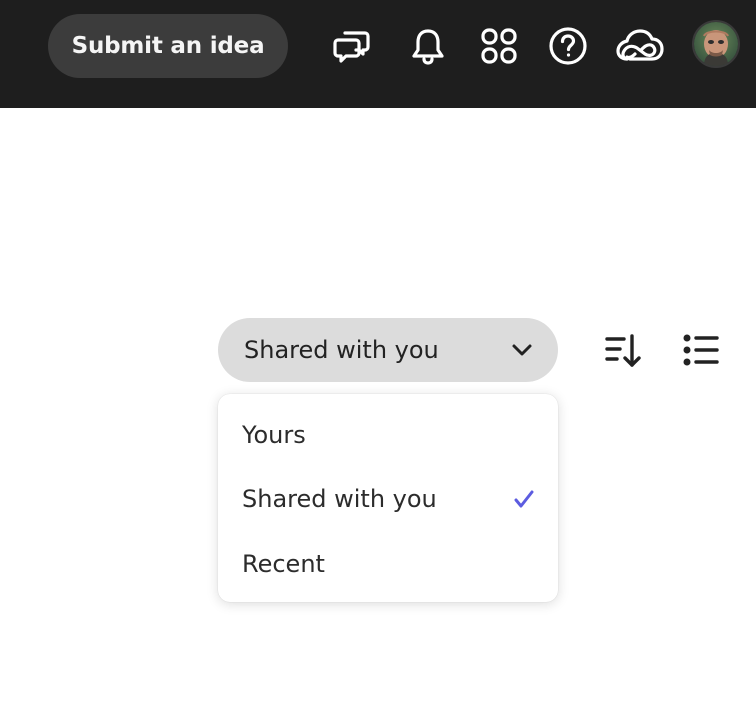 Image resolution: width=756 pixels, height=718 pixels. What do you see at coordinates (640, 46) in the screenshot?
I see `creative-cloud-icon` at bounding box center [640, 46].